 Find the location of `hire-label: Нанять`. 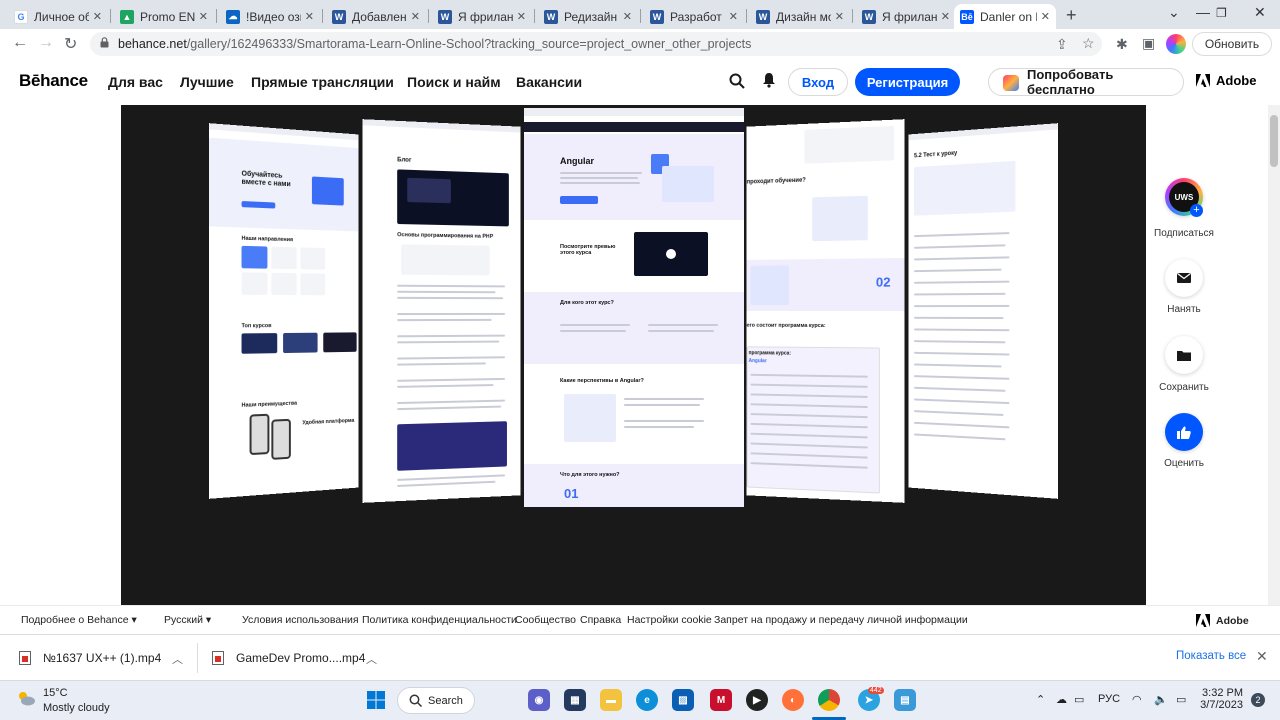

hire-label: Нанять is located at coordinates (1184, 309).